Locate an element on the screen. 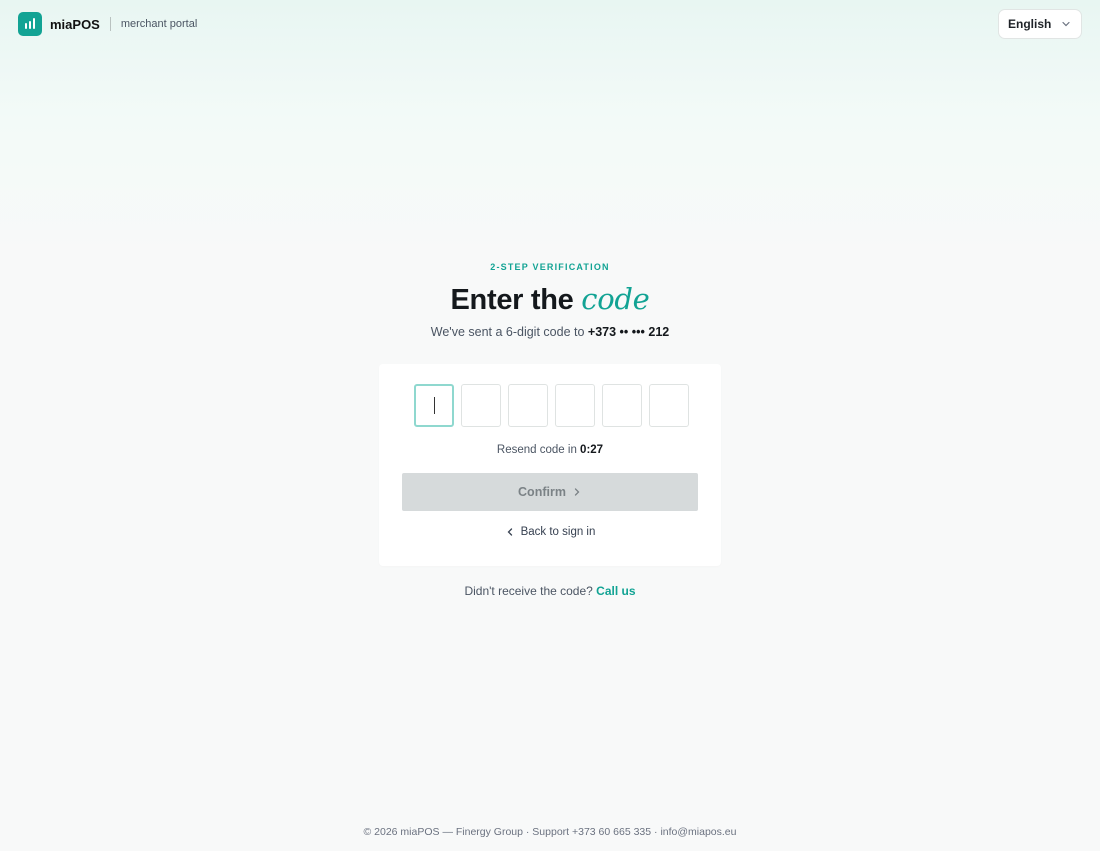 Image resolution: width=1100 pixels, height=851 pixels. back-label: Back to sign in is located at coordinates (558, 532).